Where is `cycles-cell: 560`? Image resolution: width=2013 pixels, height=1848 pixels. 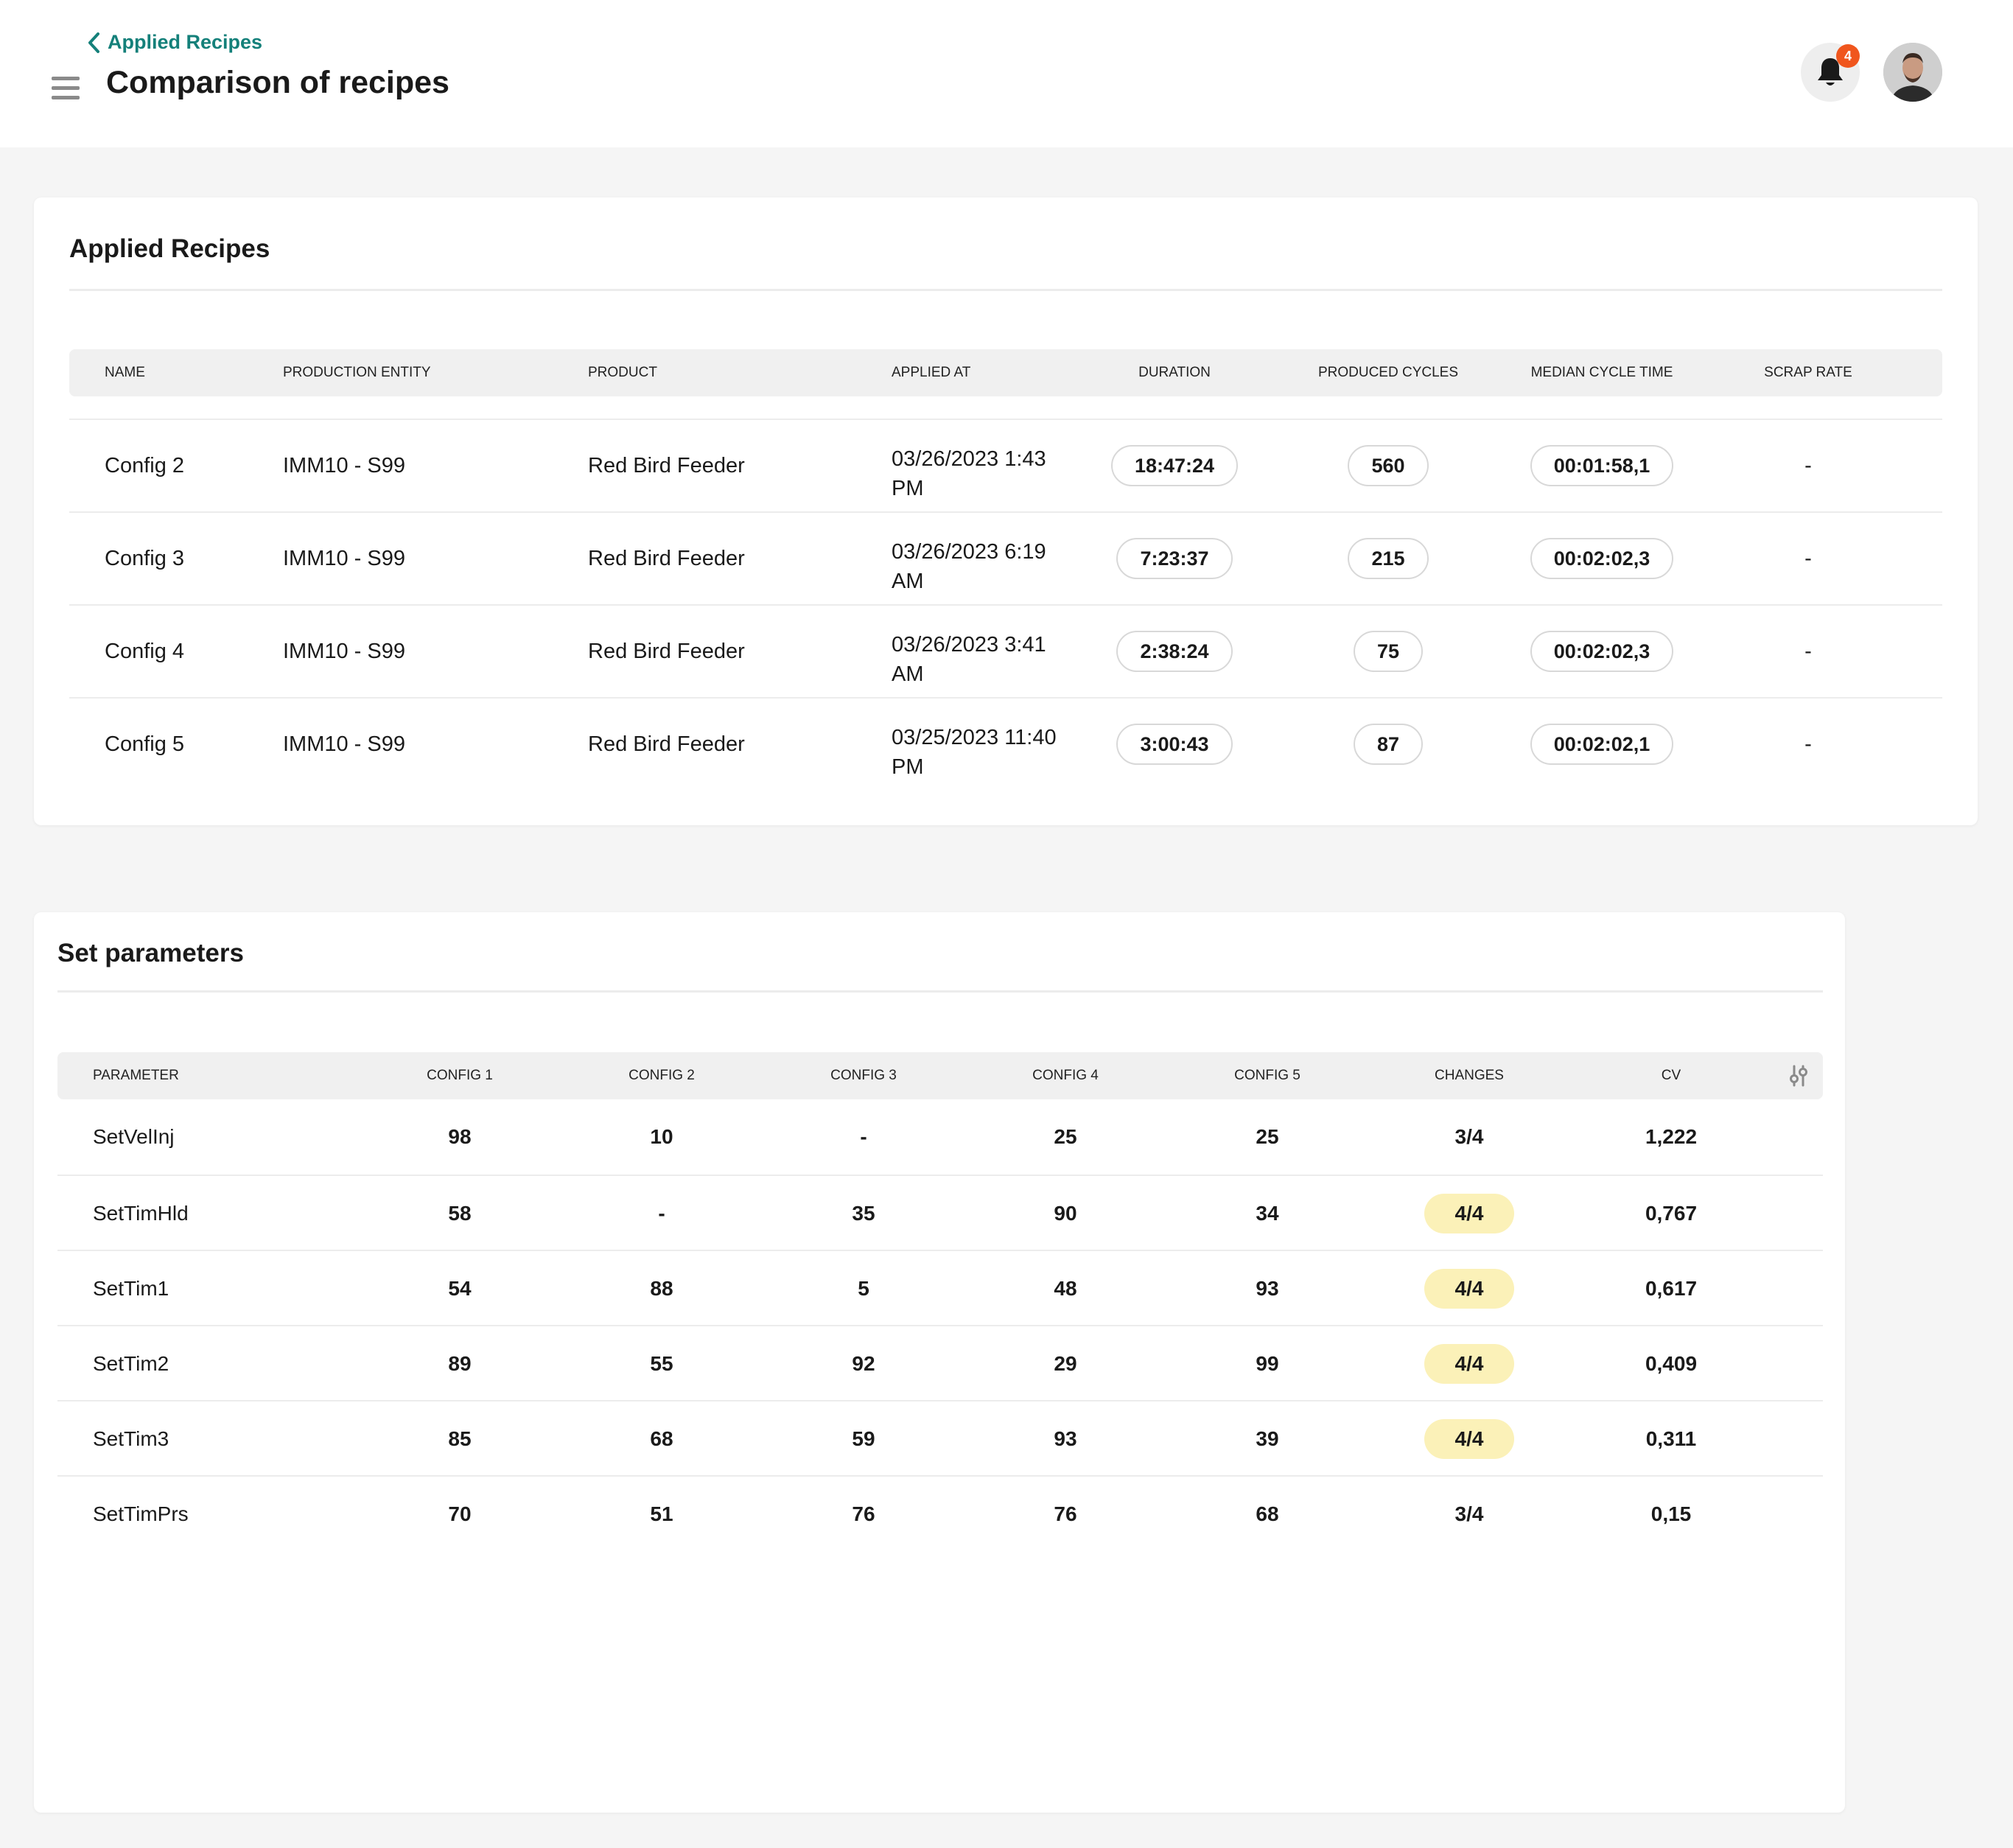 cycles-cell: 560 is located at coordinates (1388, 465).